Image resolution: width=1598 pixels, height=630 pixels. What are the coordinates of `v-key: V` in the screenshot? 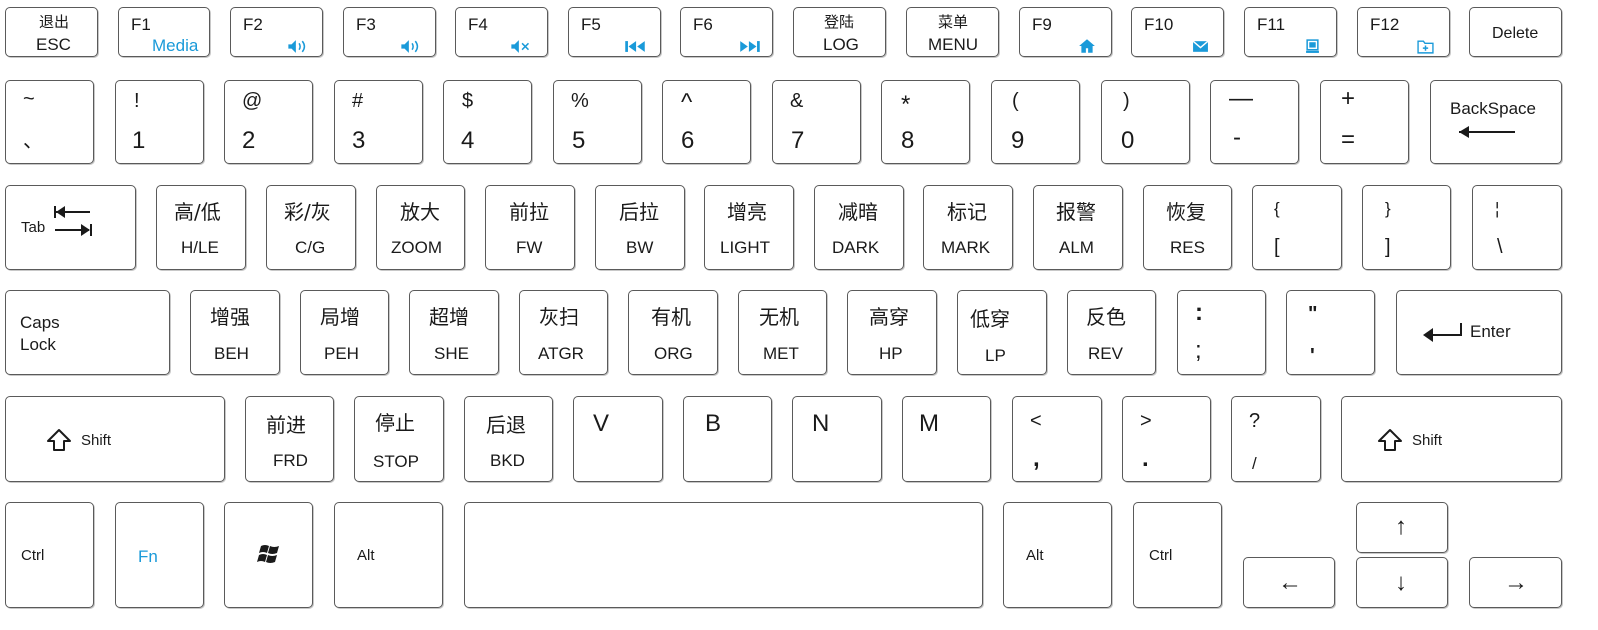 It's located at (618, 439).